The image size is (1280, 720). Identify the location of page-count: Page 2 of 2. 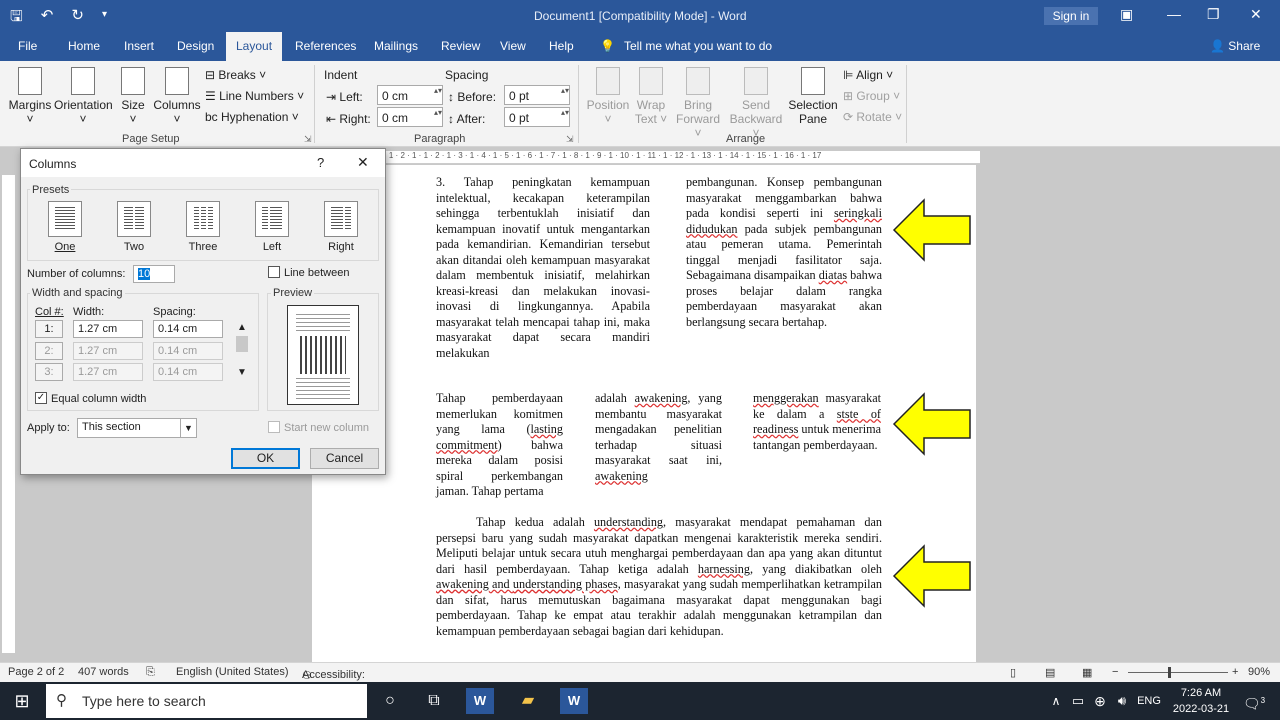
(36, 672).